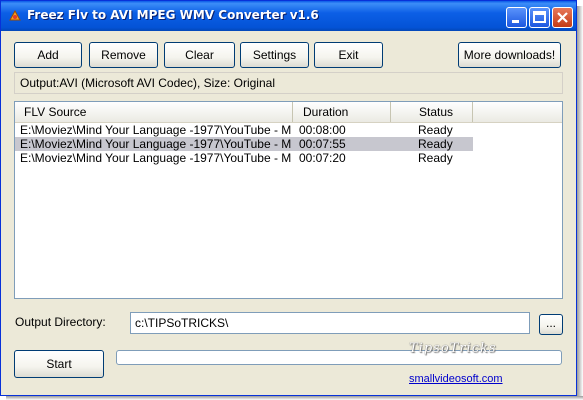  I want to click on website-link: smallvideosoft.com, so click(456, 379).